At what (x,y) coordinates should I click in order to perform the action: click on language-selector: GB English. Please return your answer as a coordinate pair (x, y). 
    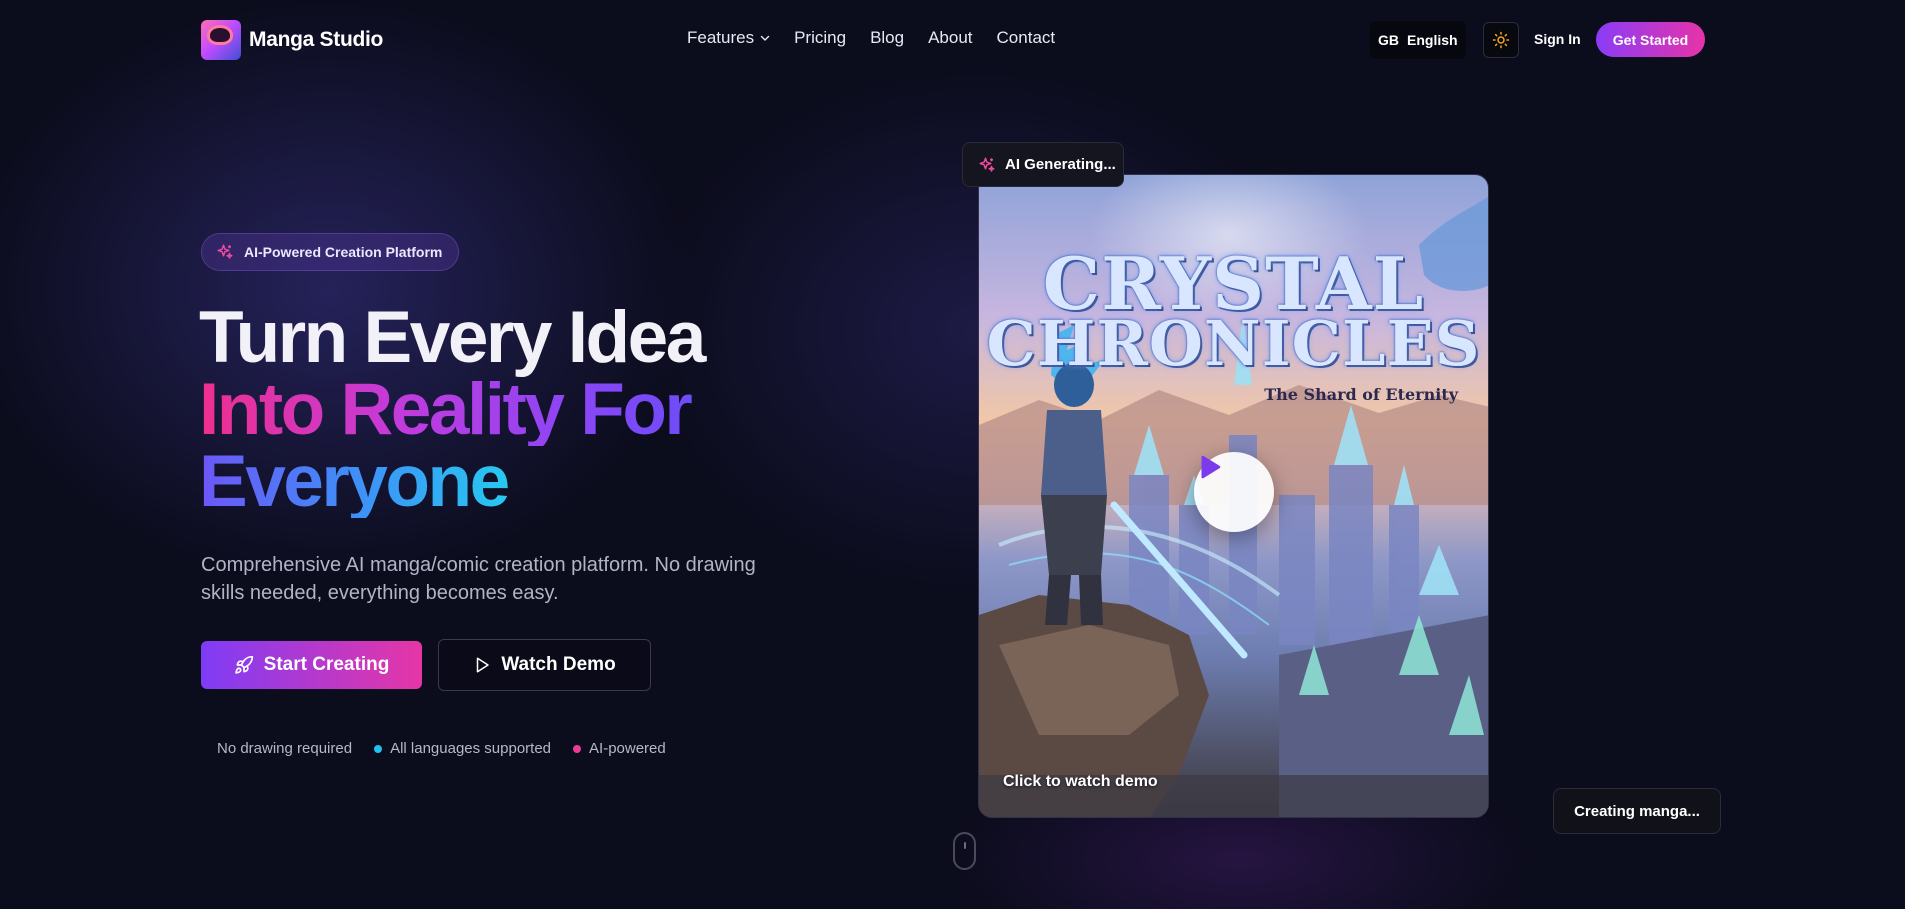
    Looking at the image, I should click on (1418, 40).